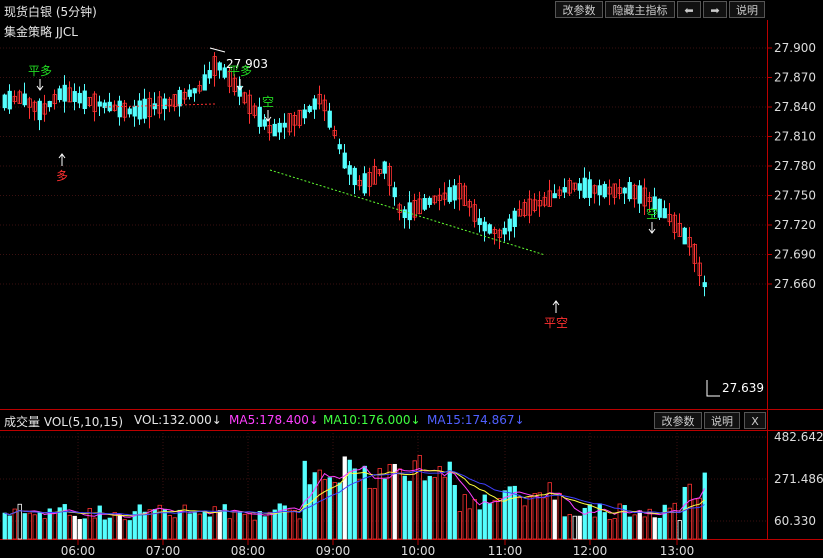  I want to click on vol-edit-params-button: 改参数, so click(678, 420).